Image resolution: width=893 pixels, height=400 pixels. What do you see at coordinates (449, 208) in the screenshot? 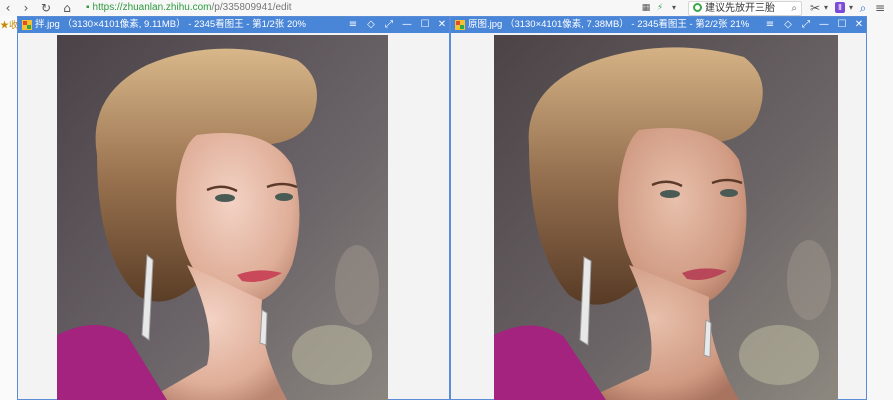
I see `window-divider` at bounding box center [449, 208].